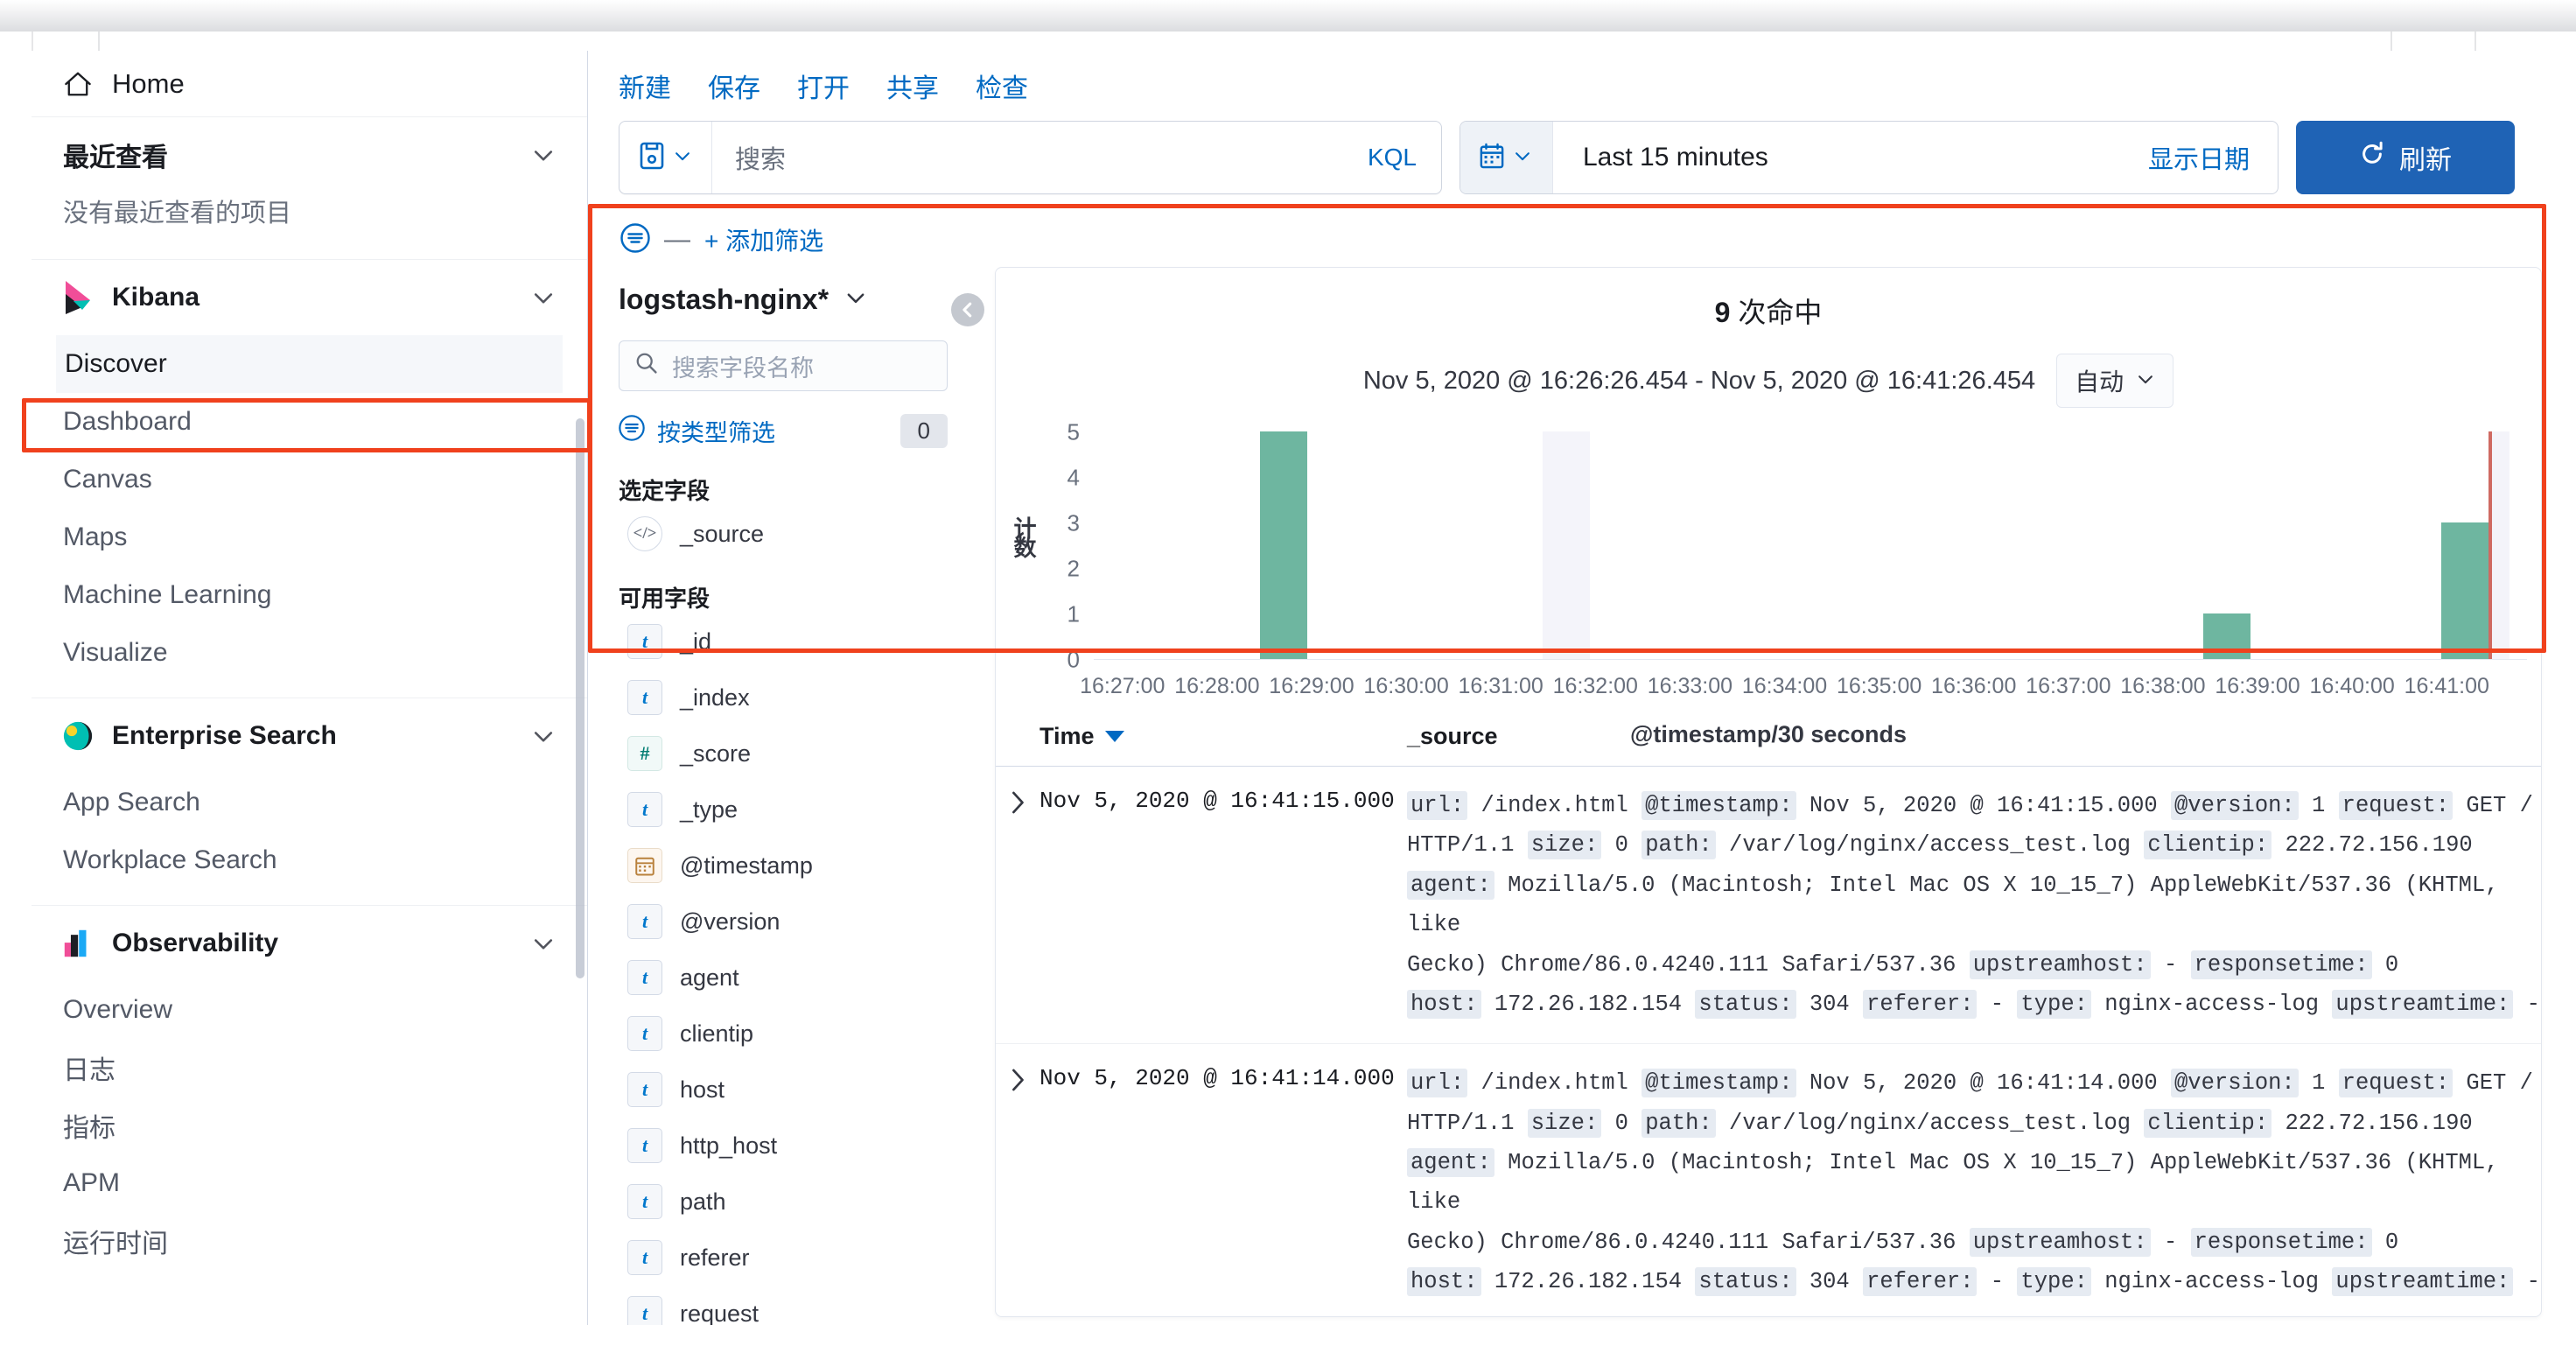 The image size is (2576, 1353). I want to click on time-range-value: Last 15 minutes, so click(1850, 157).